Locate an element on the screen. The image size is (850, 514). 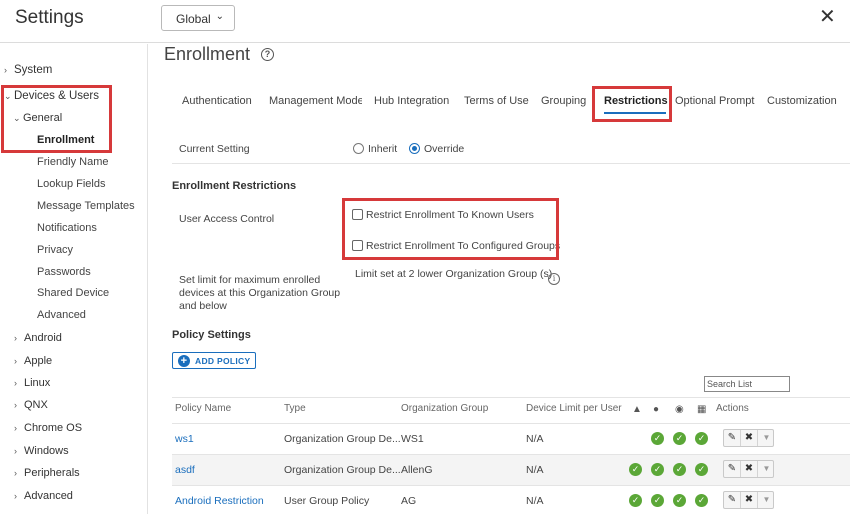
help-icon: ? is located at coordinates (267, 54).